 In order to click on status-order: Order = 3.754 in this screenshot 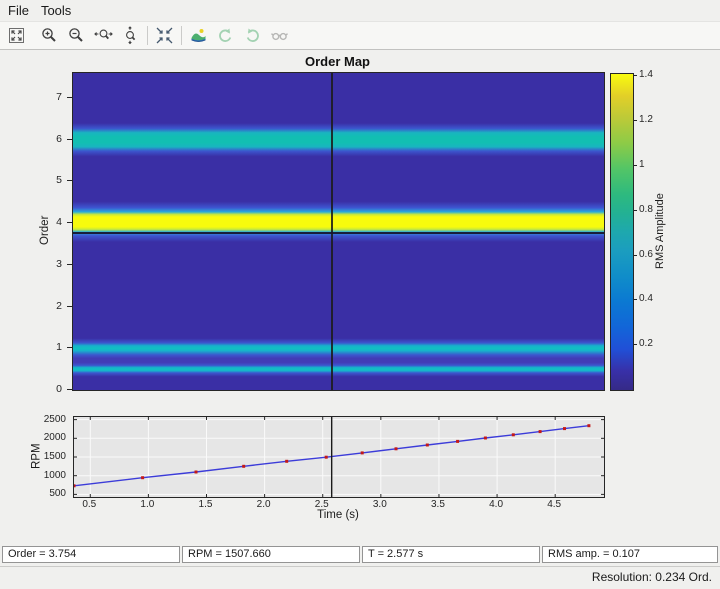, I will do `click(91, 554)`.